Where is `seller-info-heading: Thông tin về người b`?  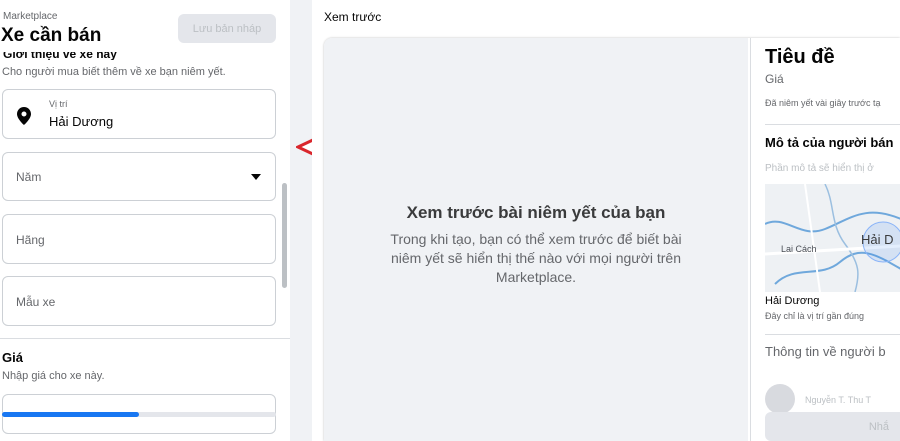
seller-info-heading: Thông tin về người b is located at coordinates (825, 351).